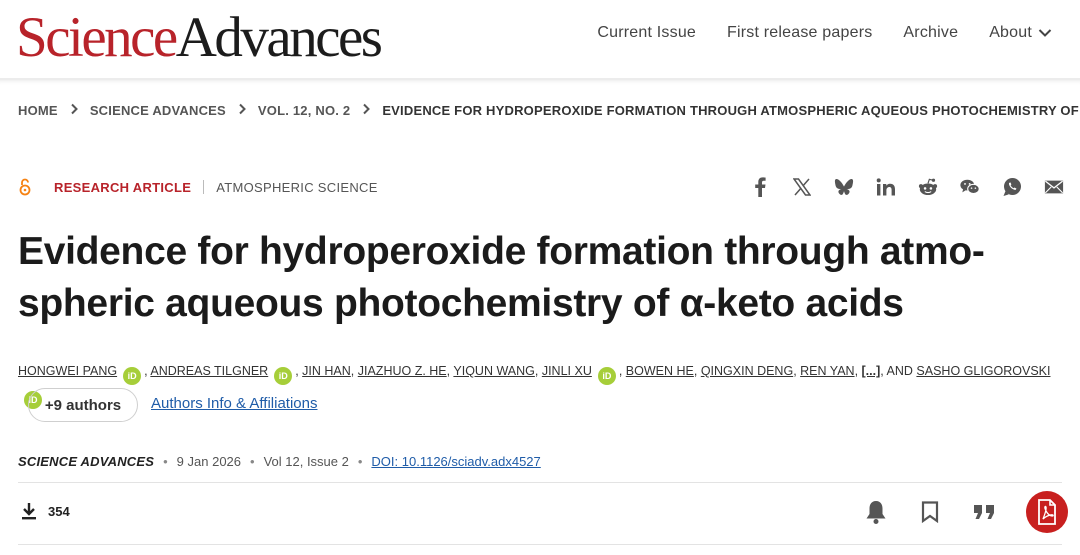 The width and height of the screenshot is (1080, 555). What do you see at coordinates (306, 461) in the screenshot?
I see `volume-issue: Vol 12, Issue 2` at bounding box center [306, 461].